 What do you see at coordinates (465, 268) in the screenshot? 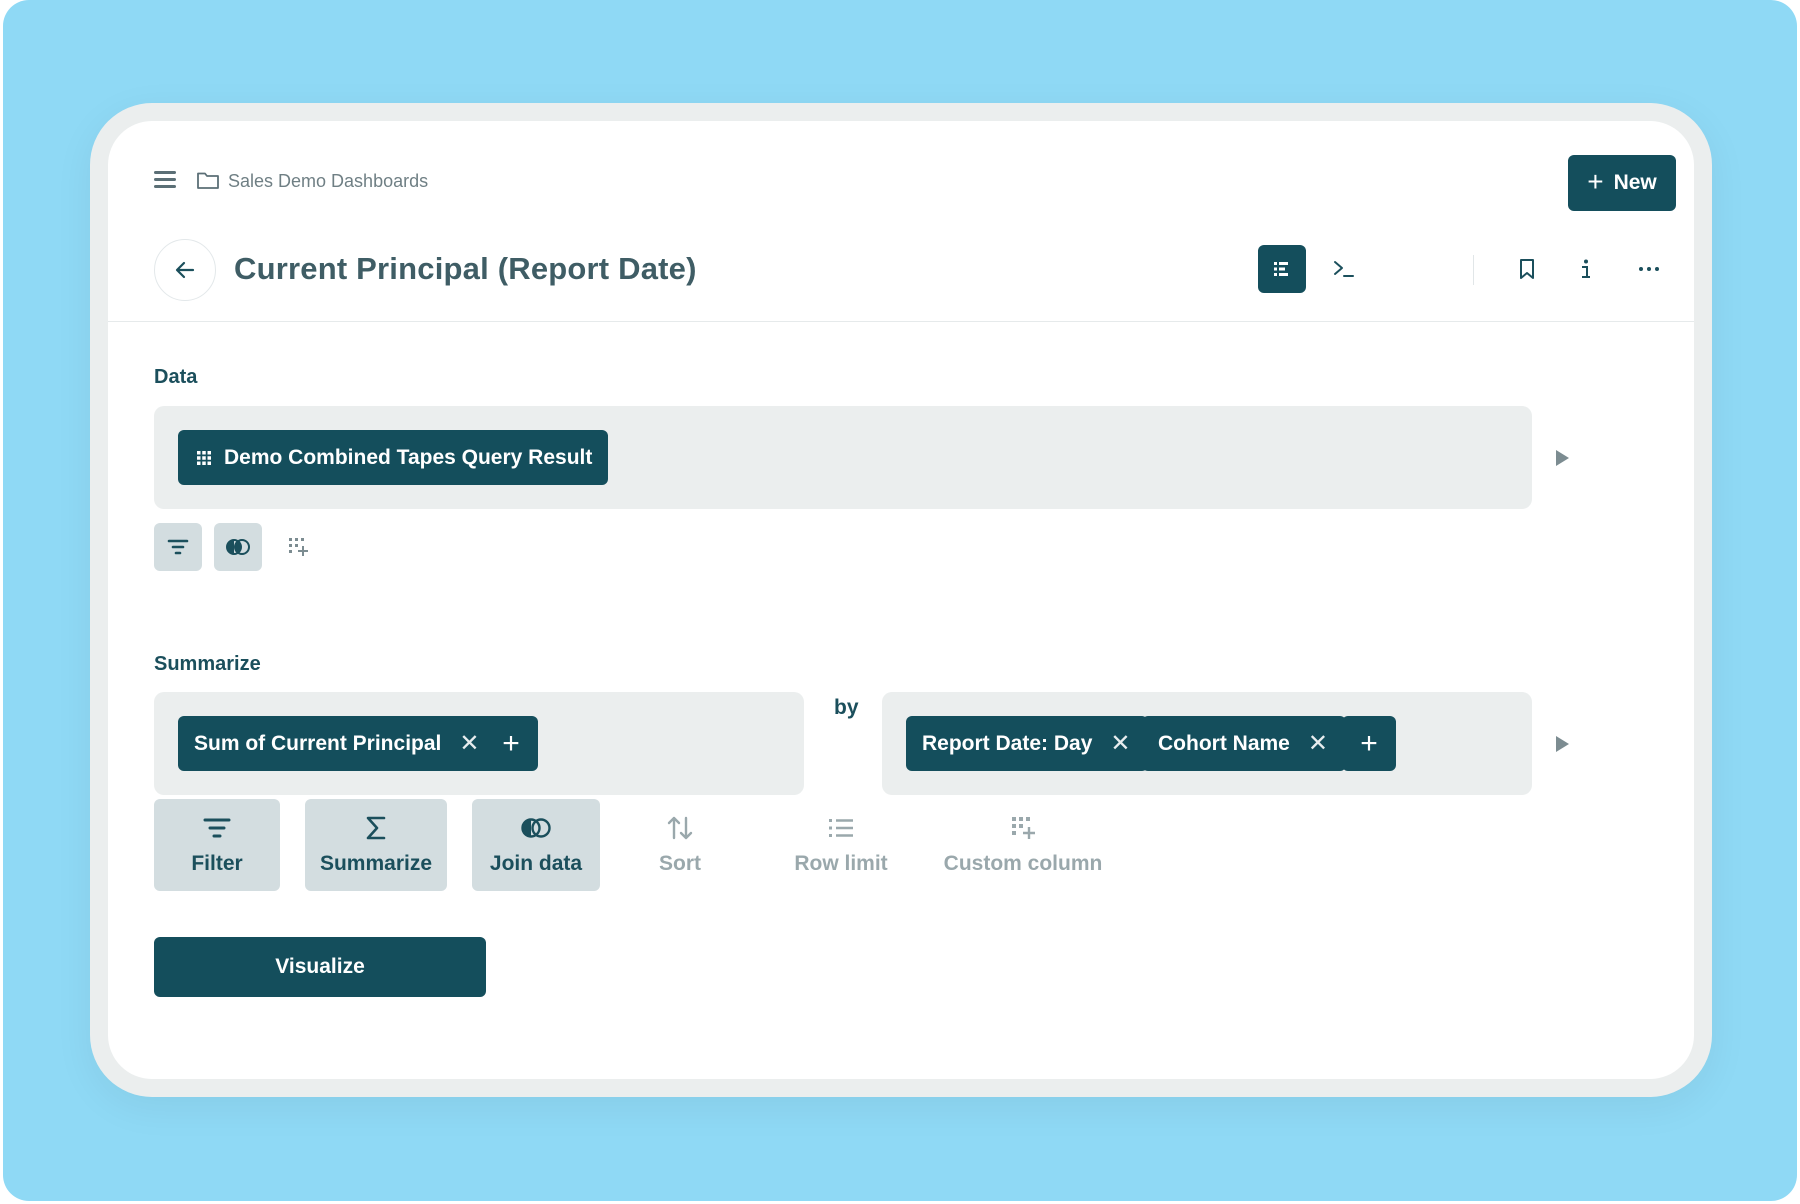
I see `page-title: Current Principal (Report Date)` at bounding box center [465, 268].